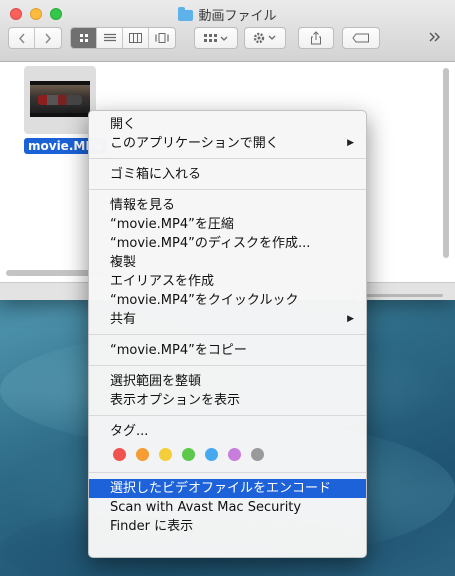  Describe the element at coordinates (156, 381) in the screenshot. I see `menu-item-label: 選択範囲を整頓` at that location.